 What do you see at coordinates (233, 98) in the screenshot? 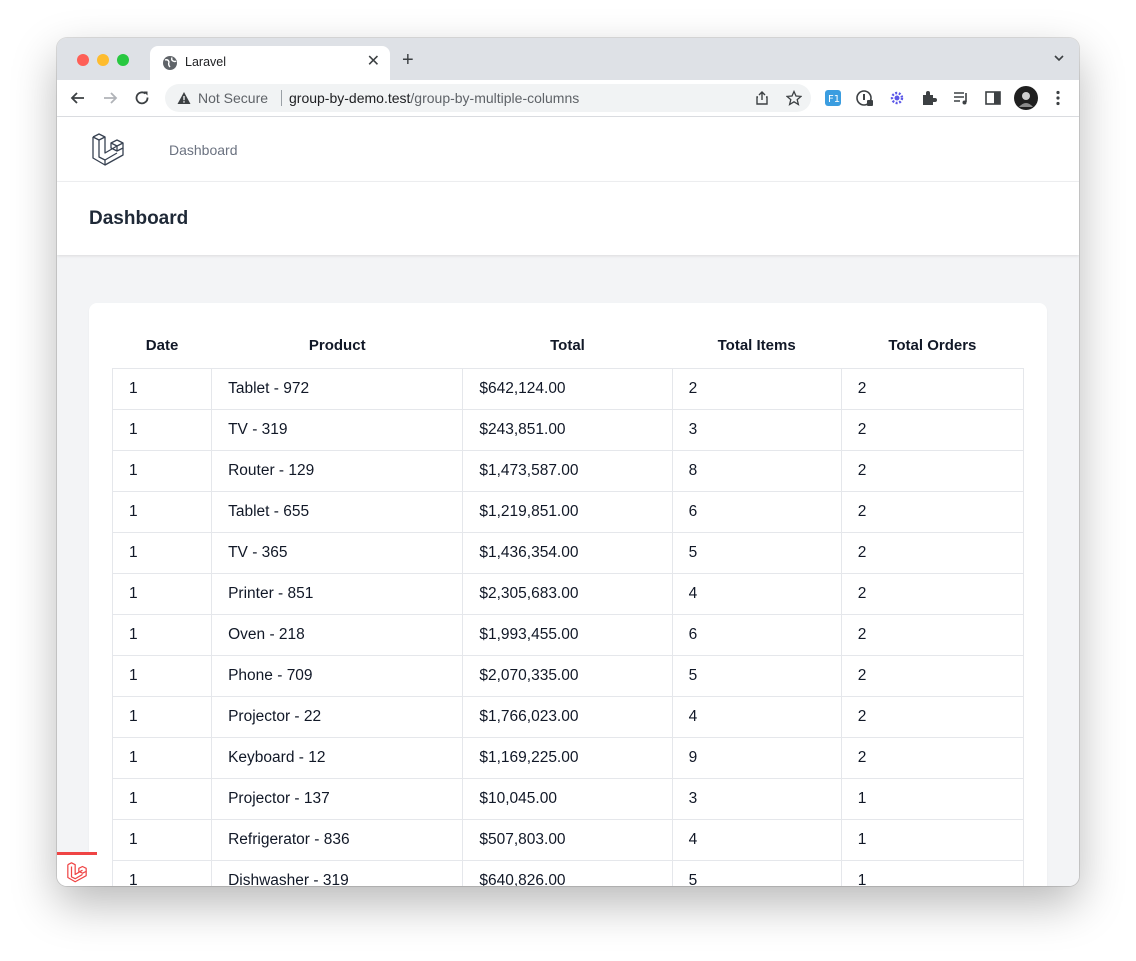
I see `security-label: Not Secure` at bounding box center [233, 98].